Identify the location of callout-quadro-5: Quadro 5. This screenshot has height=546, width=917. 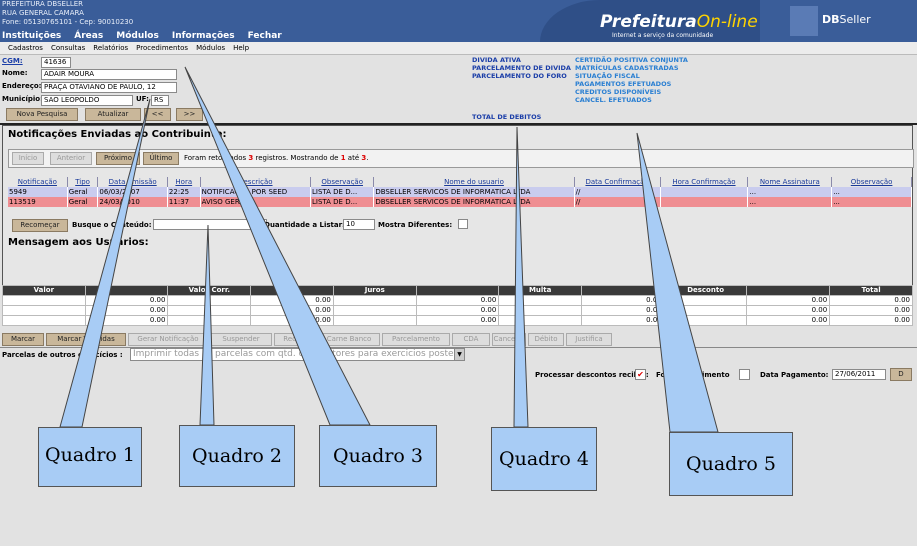
(731, 464).